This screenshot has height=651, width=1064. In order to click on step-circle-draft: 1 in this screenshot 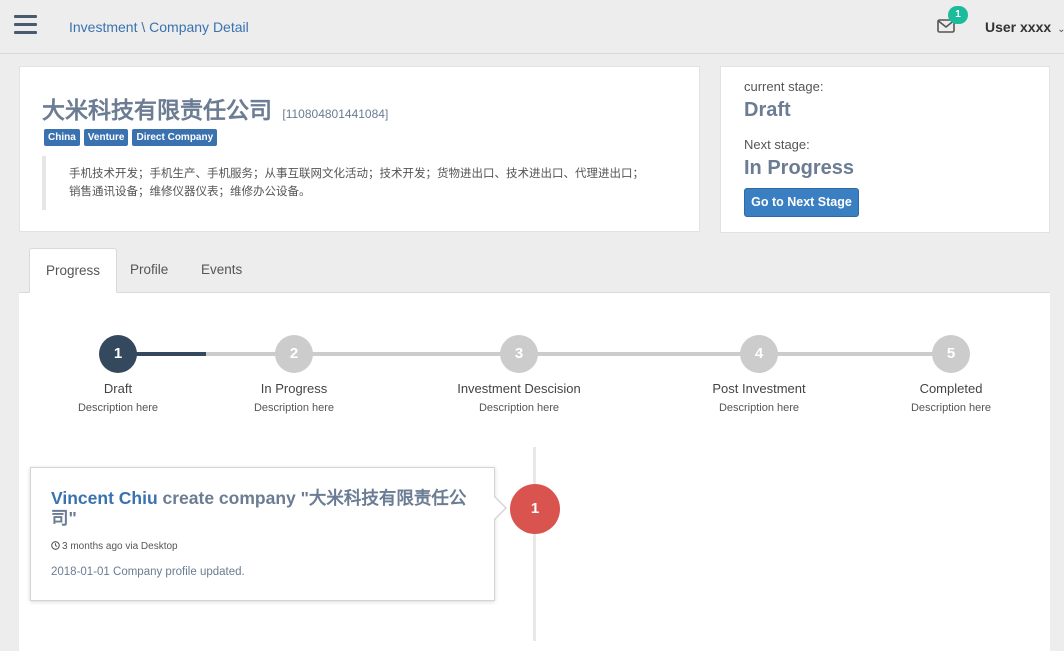, I will do `click(118, 354)`.